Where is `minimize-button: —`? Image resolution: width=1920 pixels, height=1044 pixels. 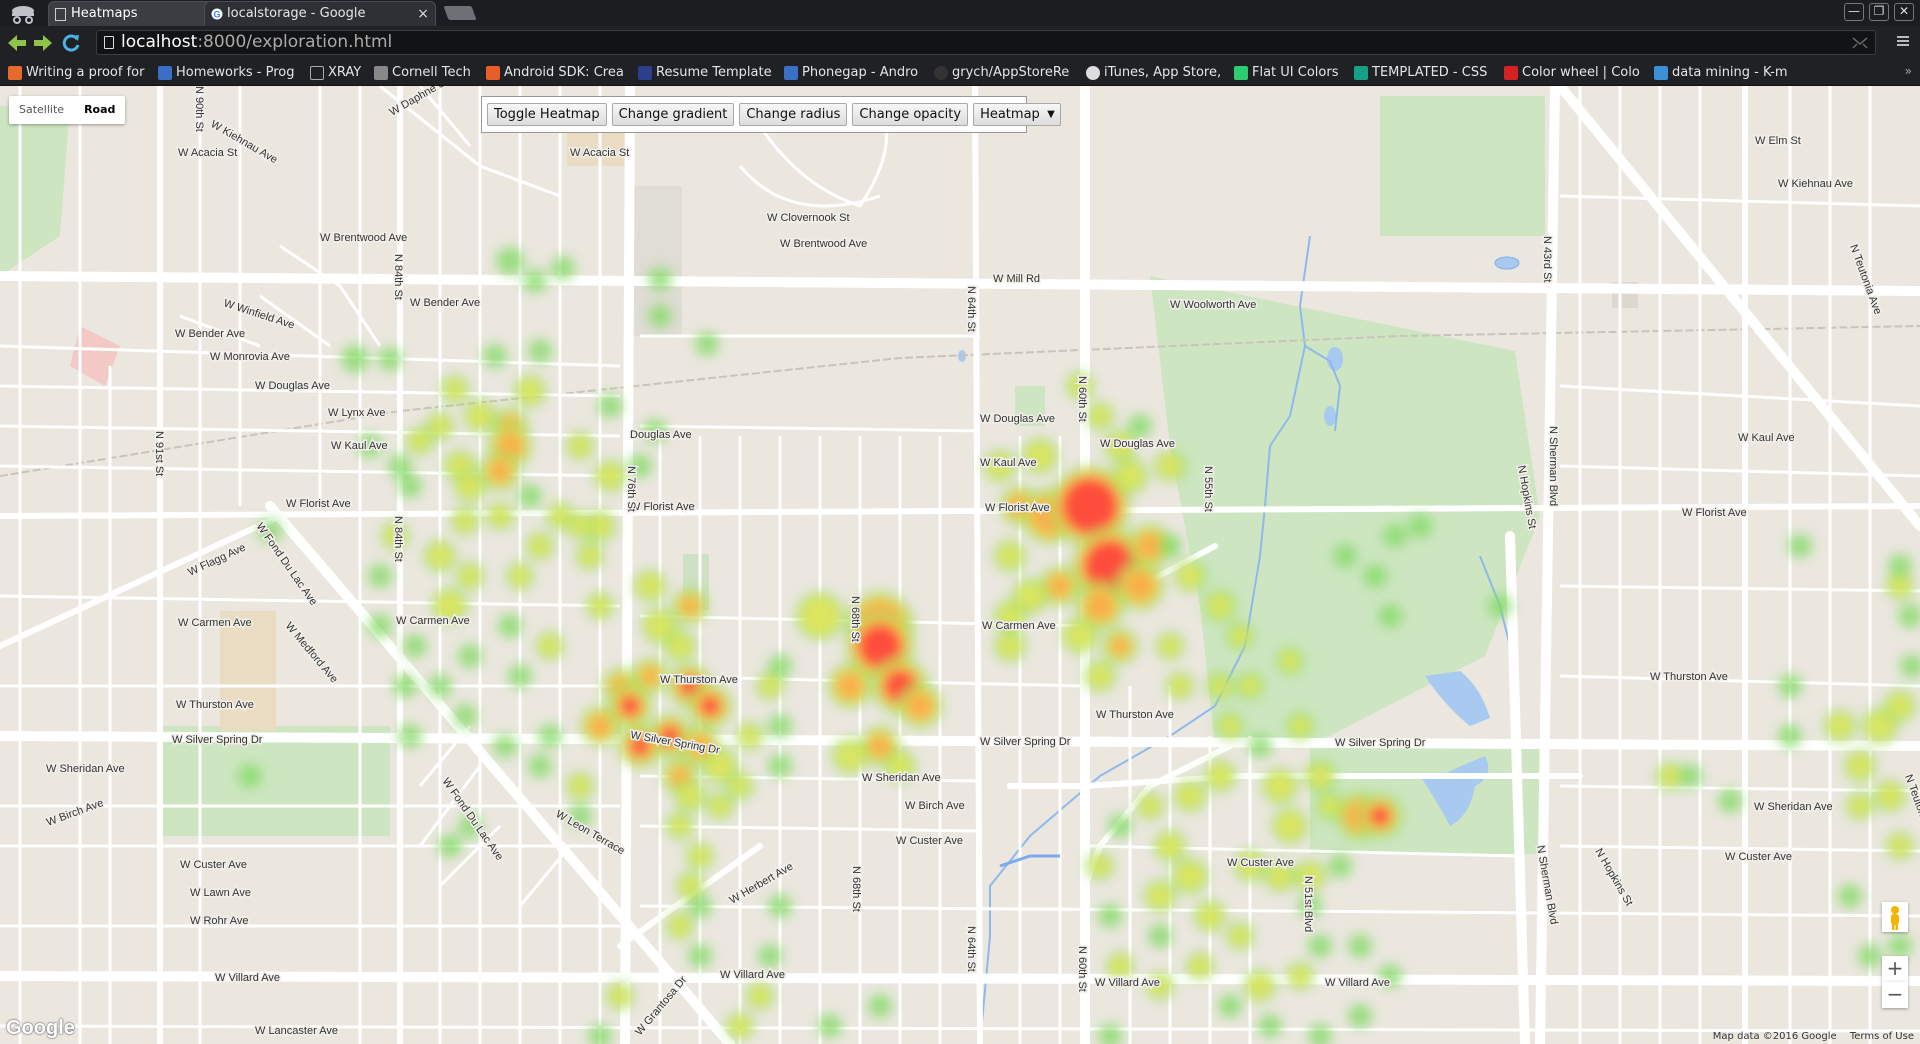
minimize-button: — is located at coordinates (1854, 12).